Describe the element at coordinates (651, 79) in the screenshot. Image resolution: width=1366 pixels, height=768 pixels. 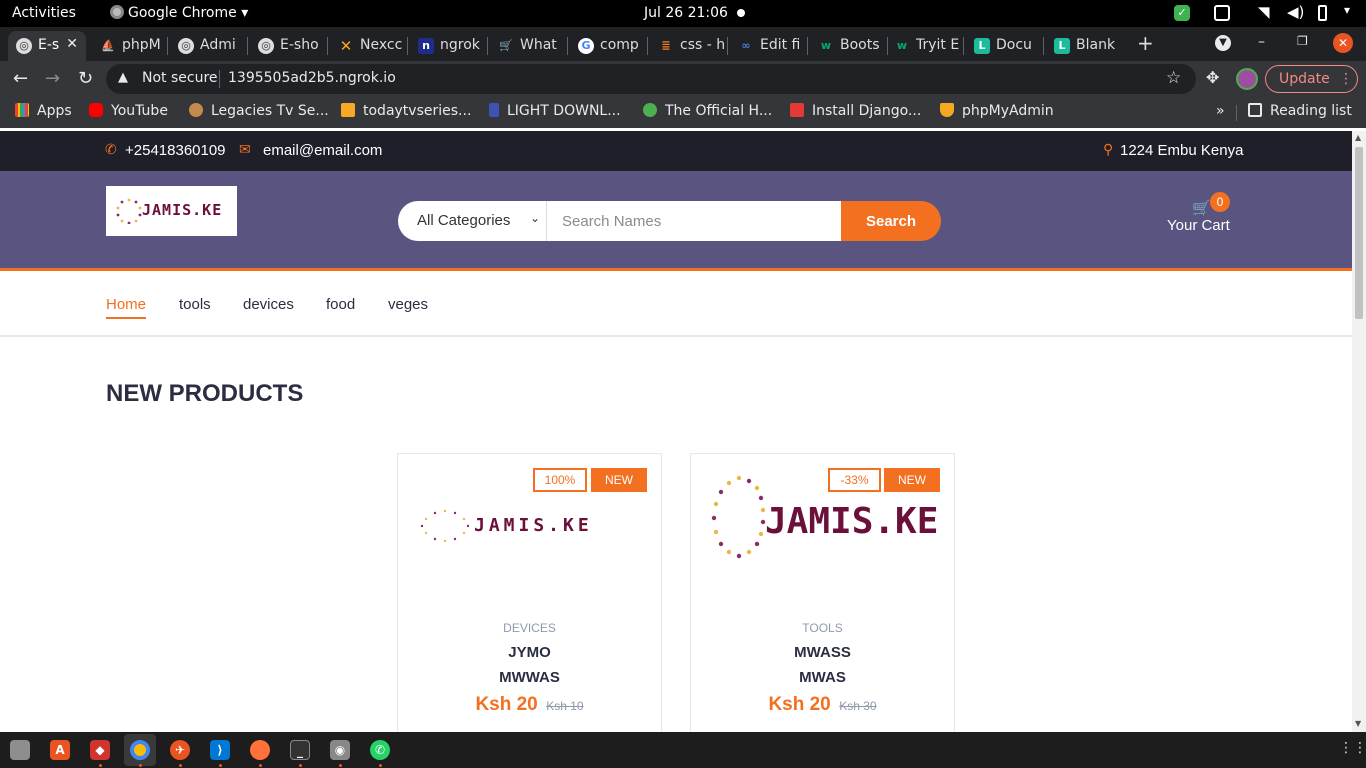
I see `address-bar: ▲ Not secure 1395505ad2b5.ngrok.io ☆` at that location.